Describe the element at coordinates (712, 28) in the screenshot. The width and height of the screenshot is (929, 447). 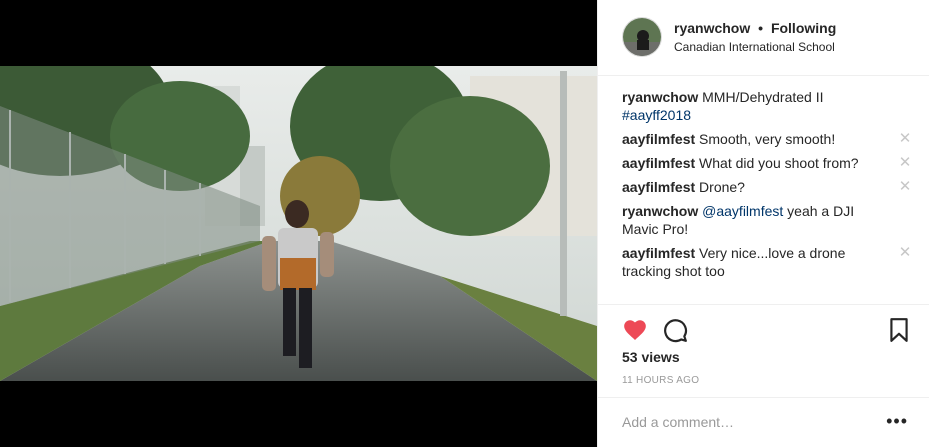
I see `username-link: ryanwchow` at that location.